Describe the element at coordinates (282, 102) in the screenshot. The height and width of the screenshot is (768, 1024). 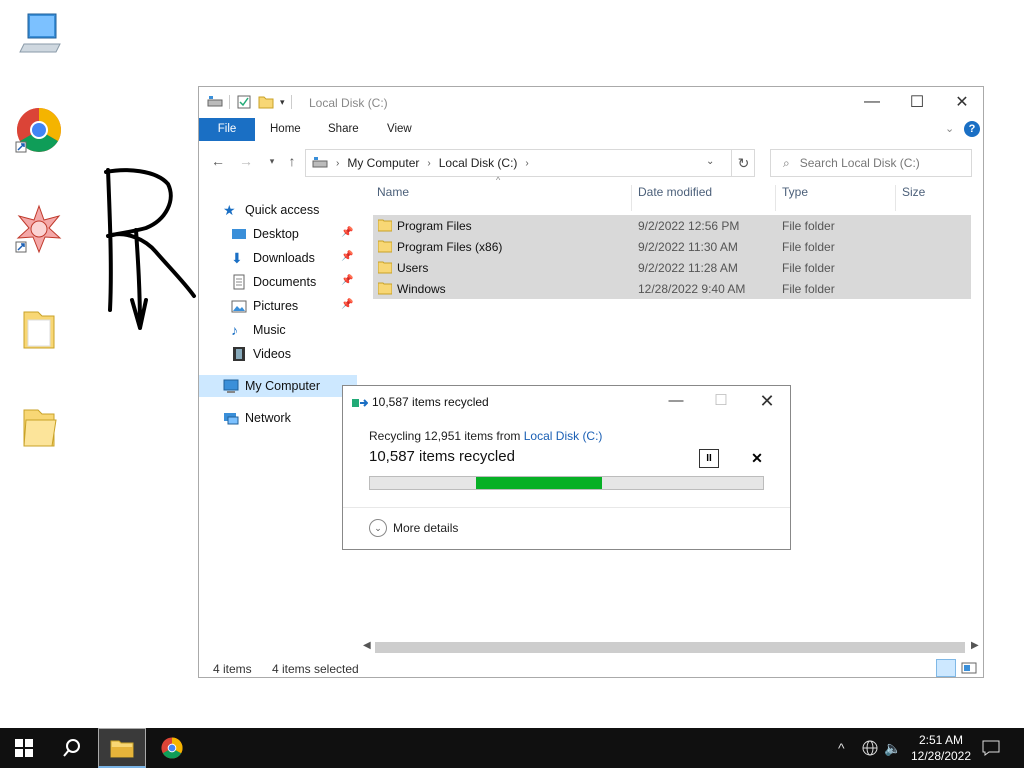
I see `customize-toolbar-icon: ▾` at that location.